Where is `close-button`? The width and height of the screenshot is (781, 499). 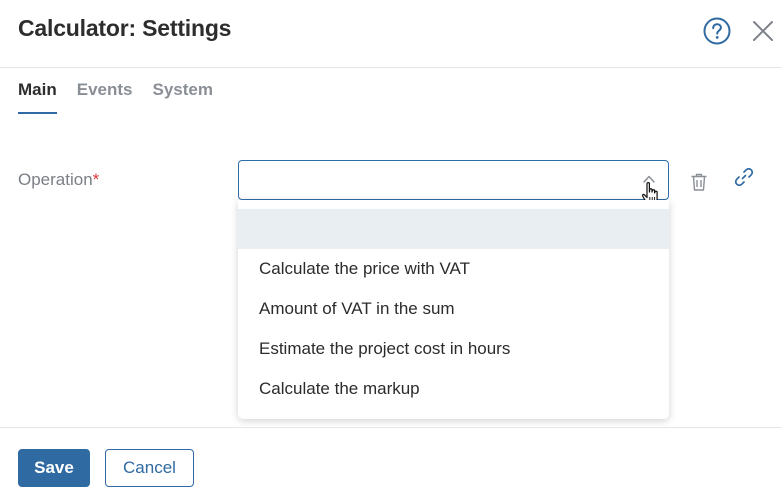
close-button is located at coordinates (763, 31).